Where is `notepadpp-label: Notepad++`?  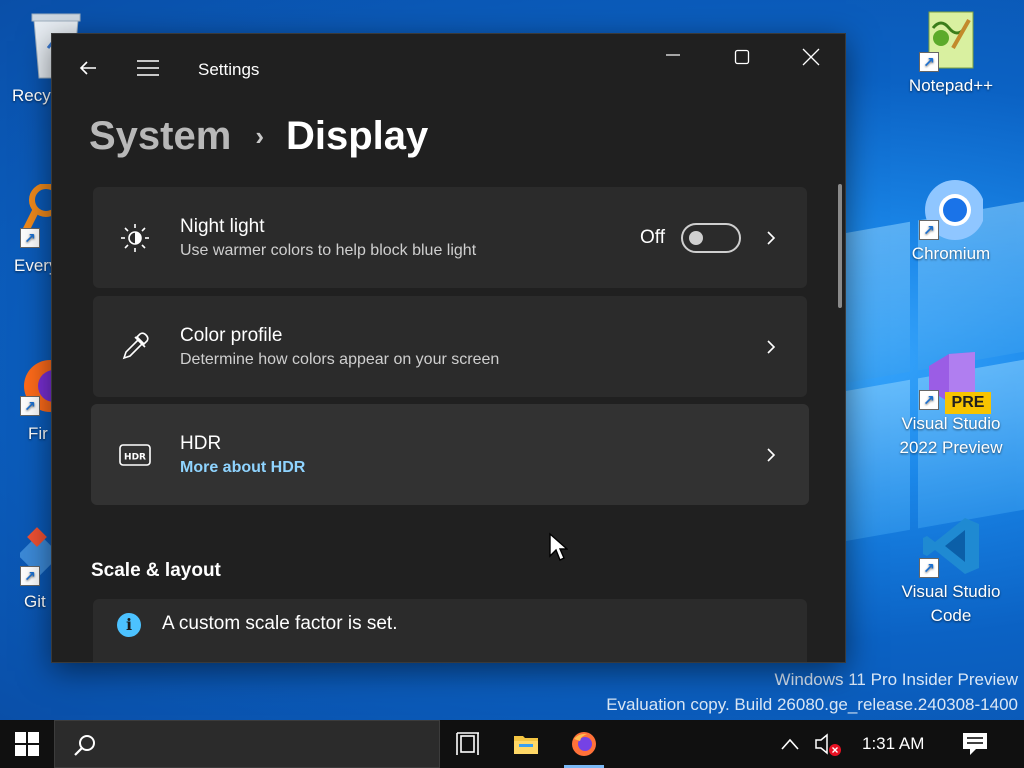
notepadpp-label: Notepad++ is located at coordinates (951, 85).